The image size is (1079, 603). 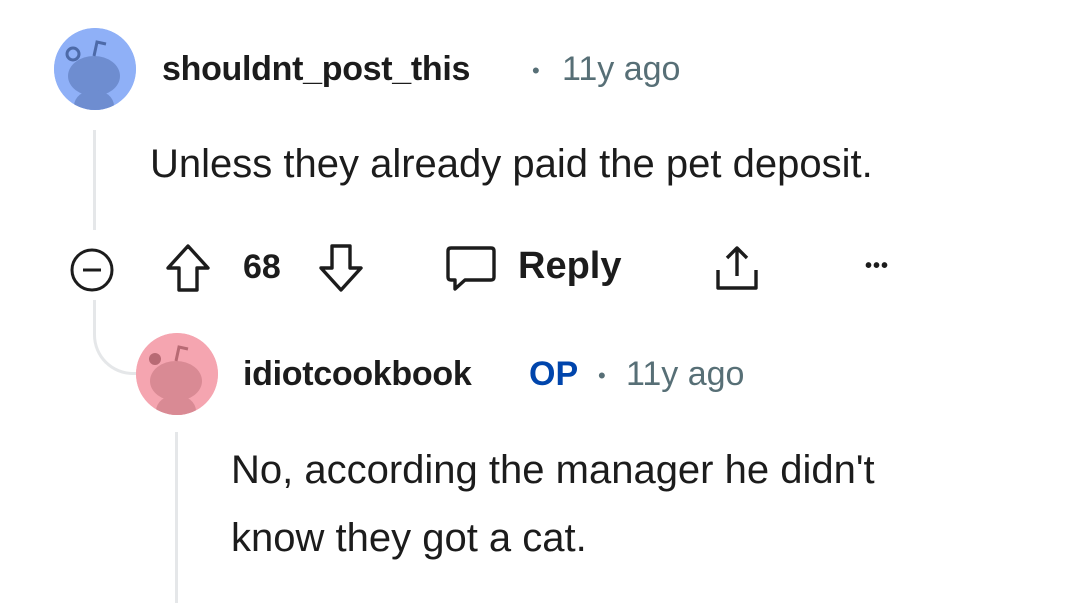 What do you see at coordinates (94, 180) in the screenshot?
I see `thread-line-top` at bounding box center [94, 180].